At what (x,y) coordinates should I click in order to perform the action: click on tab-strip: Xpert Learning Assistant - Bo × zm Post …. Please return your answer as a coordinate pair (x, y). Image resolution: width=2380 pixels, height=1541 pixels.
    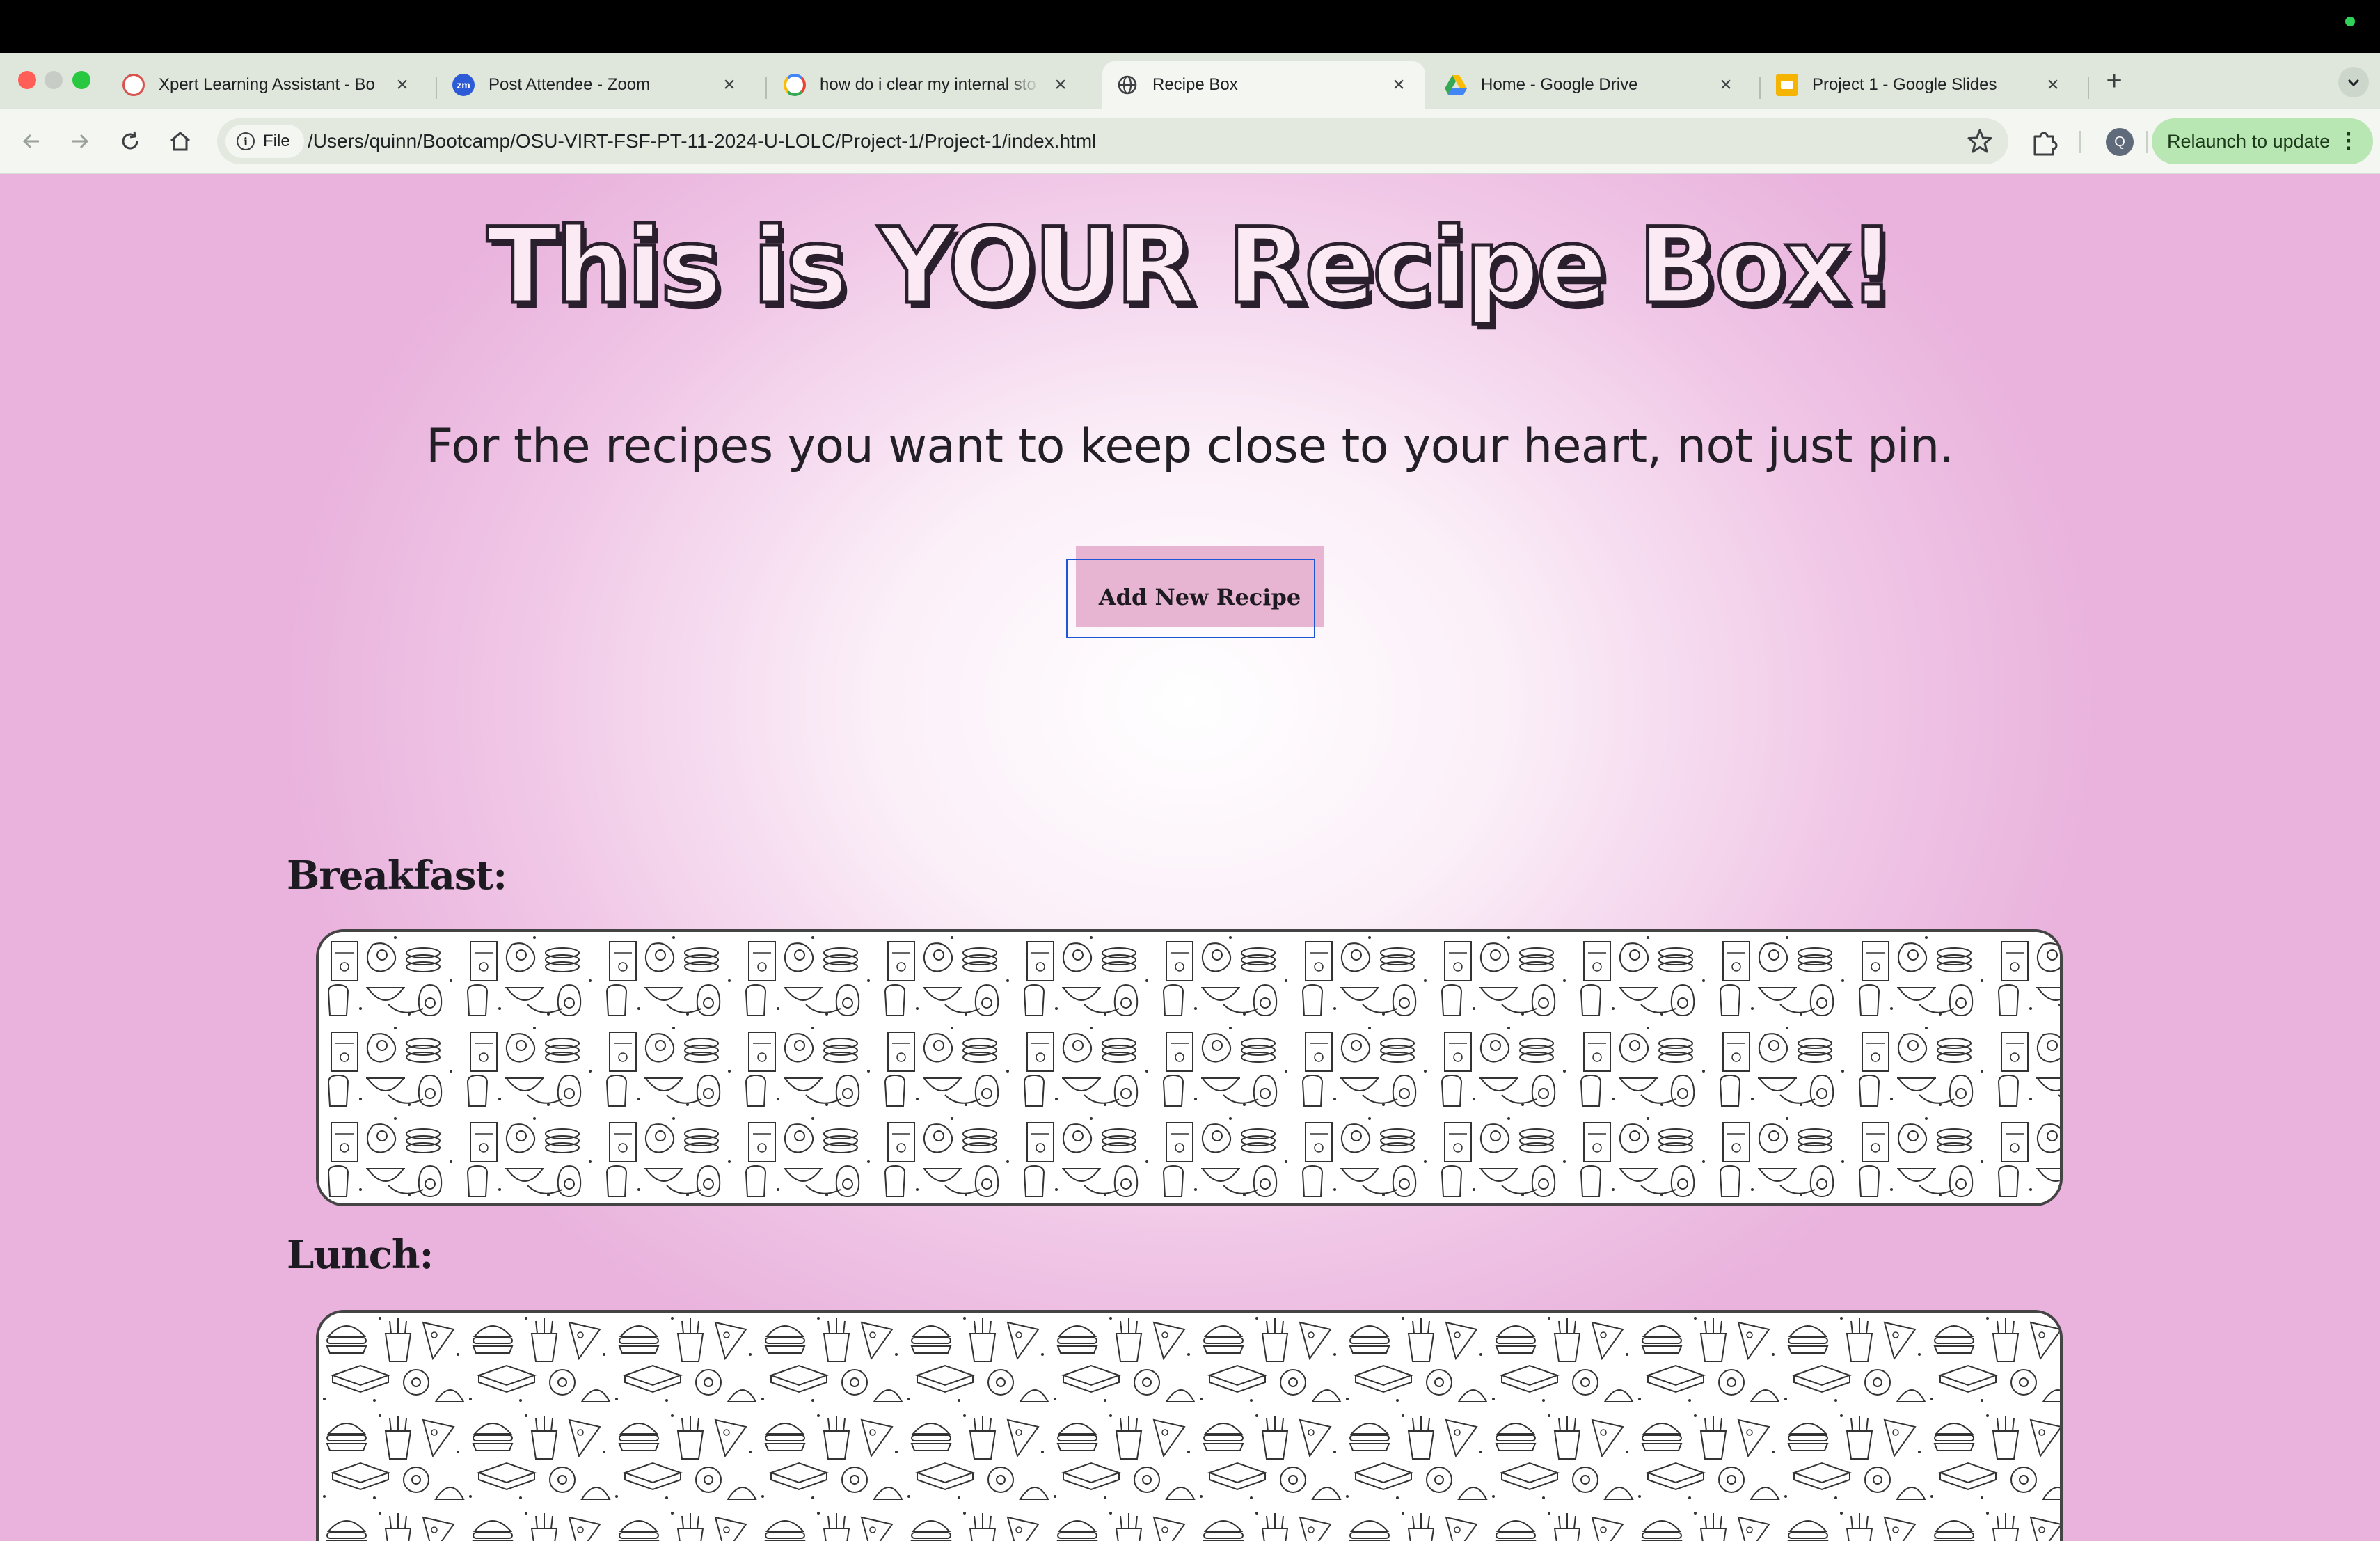
    Looking at the image, I should click on (1190, 81).